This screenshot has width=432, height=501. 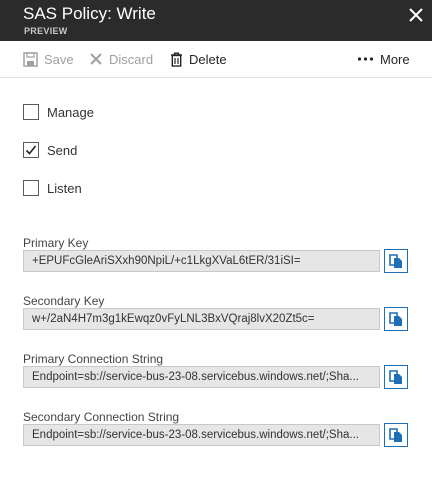 What do you see at coordinates (416, 16) in the screenshot?
I see `close-icon` at bounding box center [416, 16].